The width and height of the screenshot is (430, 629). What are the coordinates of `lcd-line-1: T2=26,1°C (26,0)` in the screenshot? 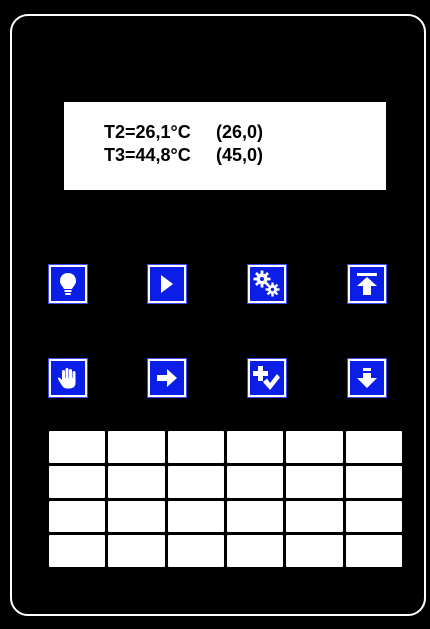 It's located at (183, 132).